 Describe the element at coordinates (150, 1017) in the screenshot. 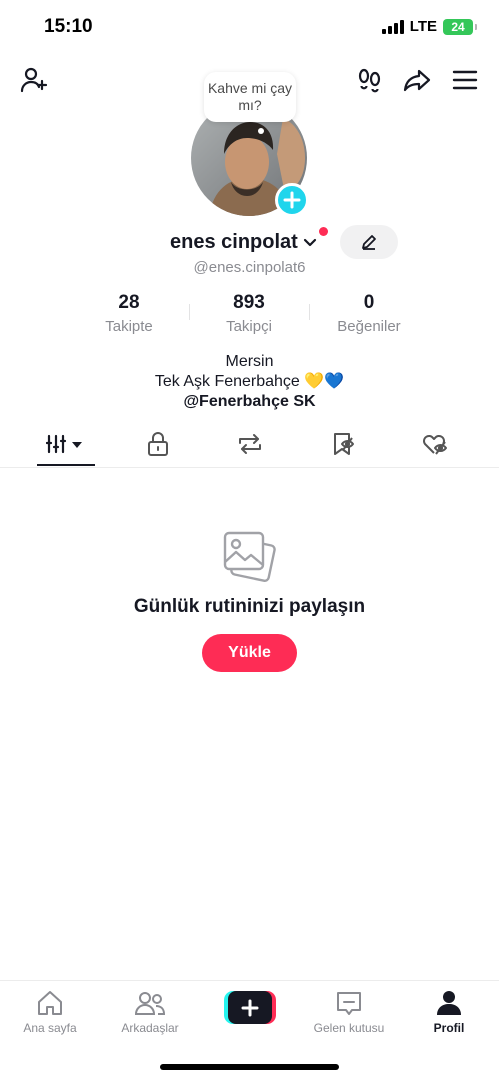

I see `nav-friends: Arkadaşlar` at that location.